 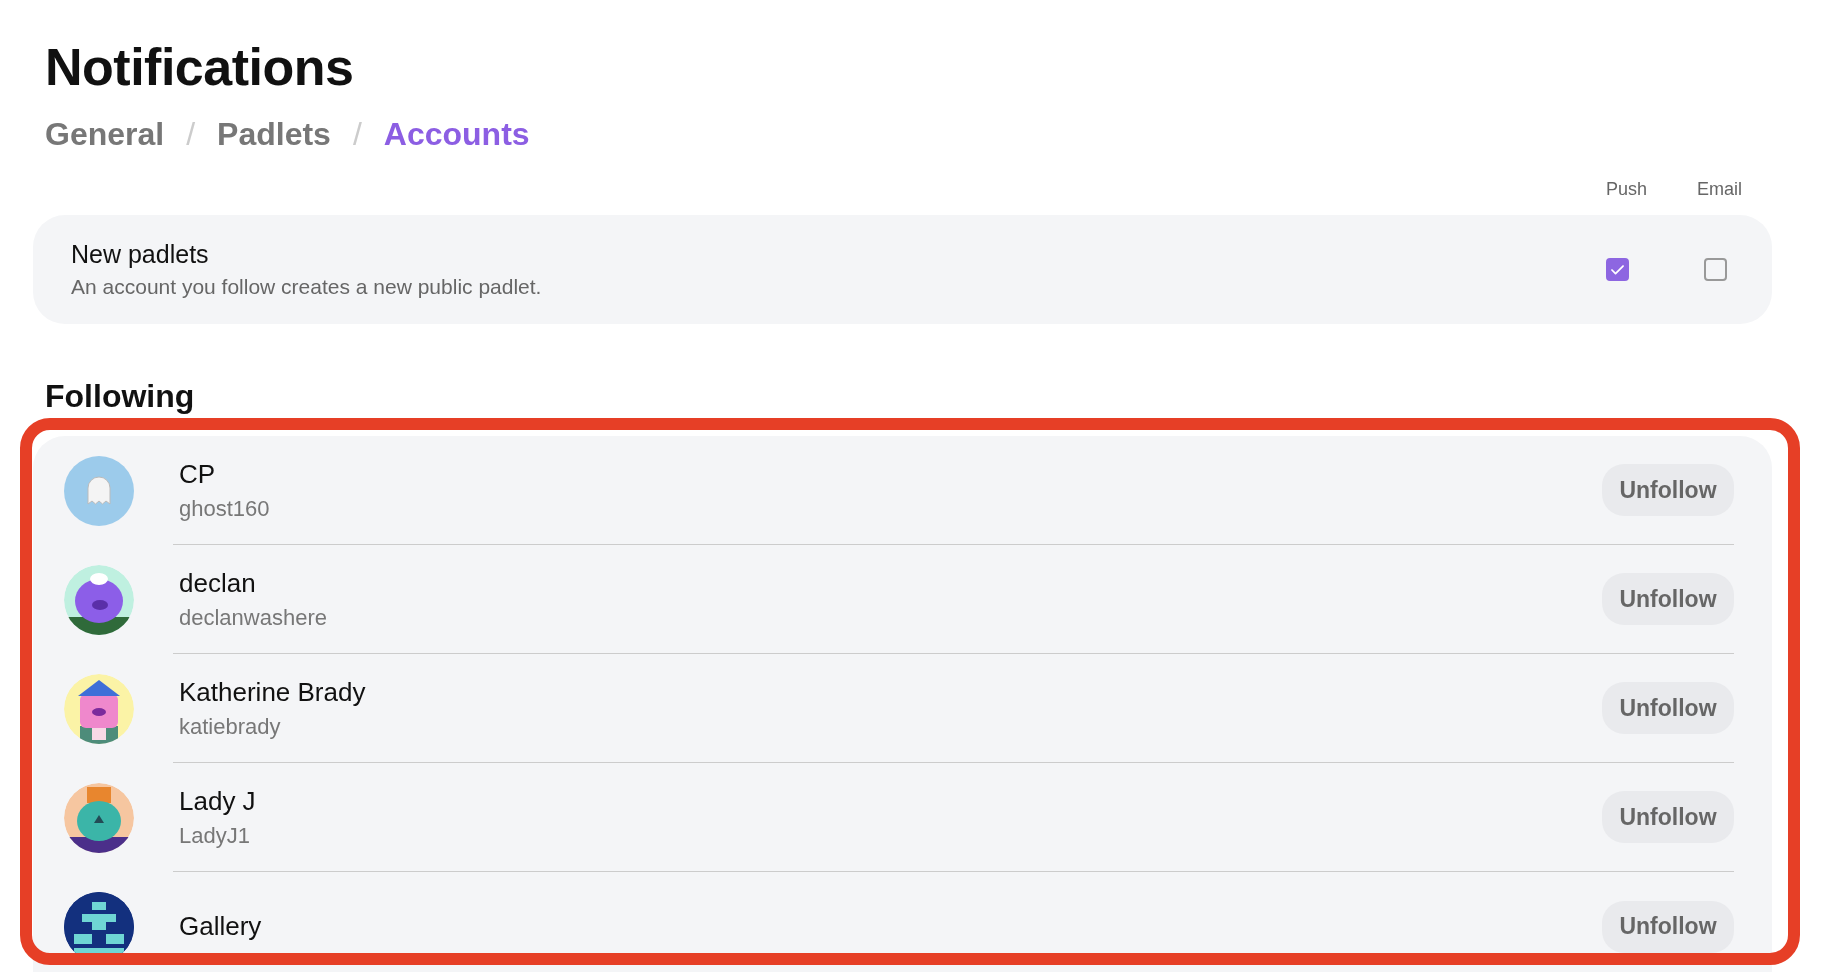 What do you see at coordinates (274, 134) in the screenshot?
I see `tab: Padlets` at bounding box center [274, 134].